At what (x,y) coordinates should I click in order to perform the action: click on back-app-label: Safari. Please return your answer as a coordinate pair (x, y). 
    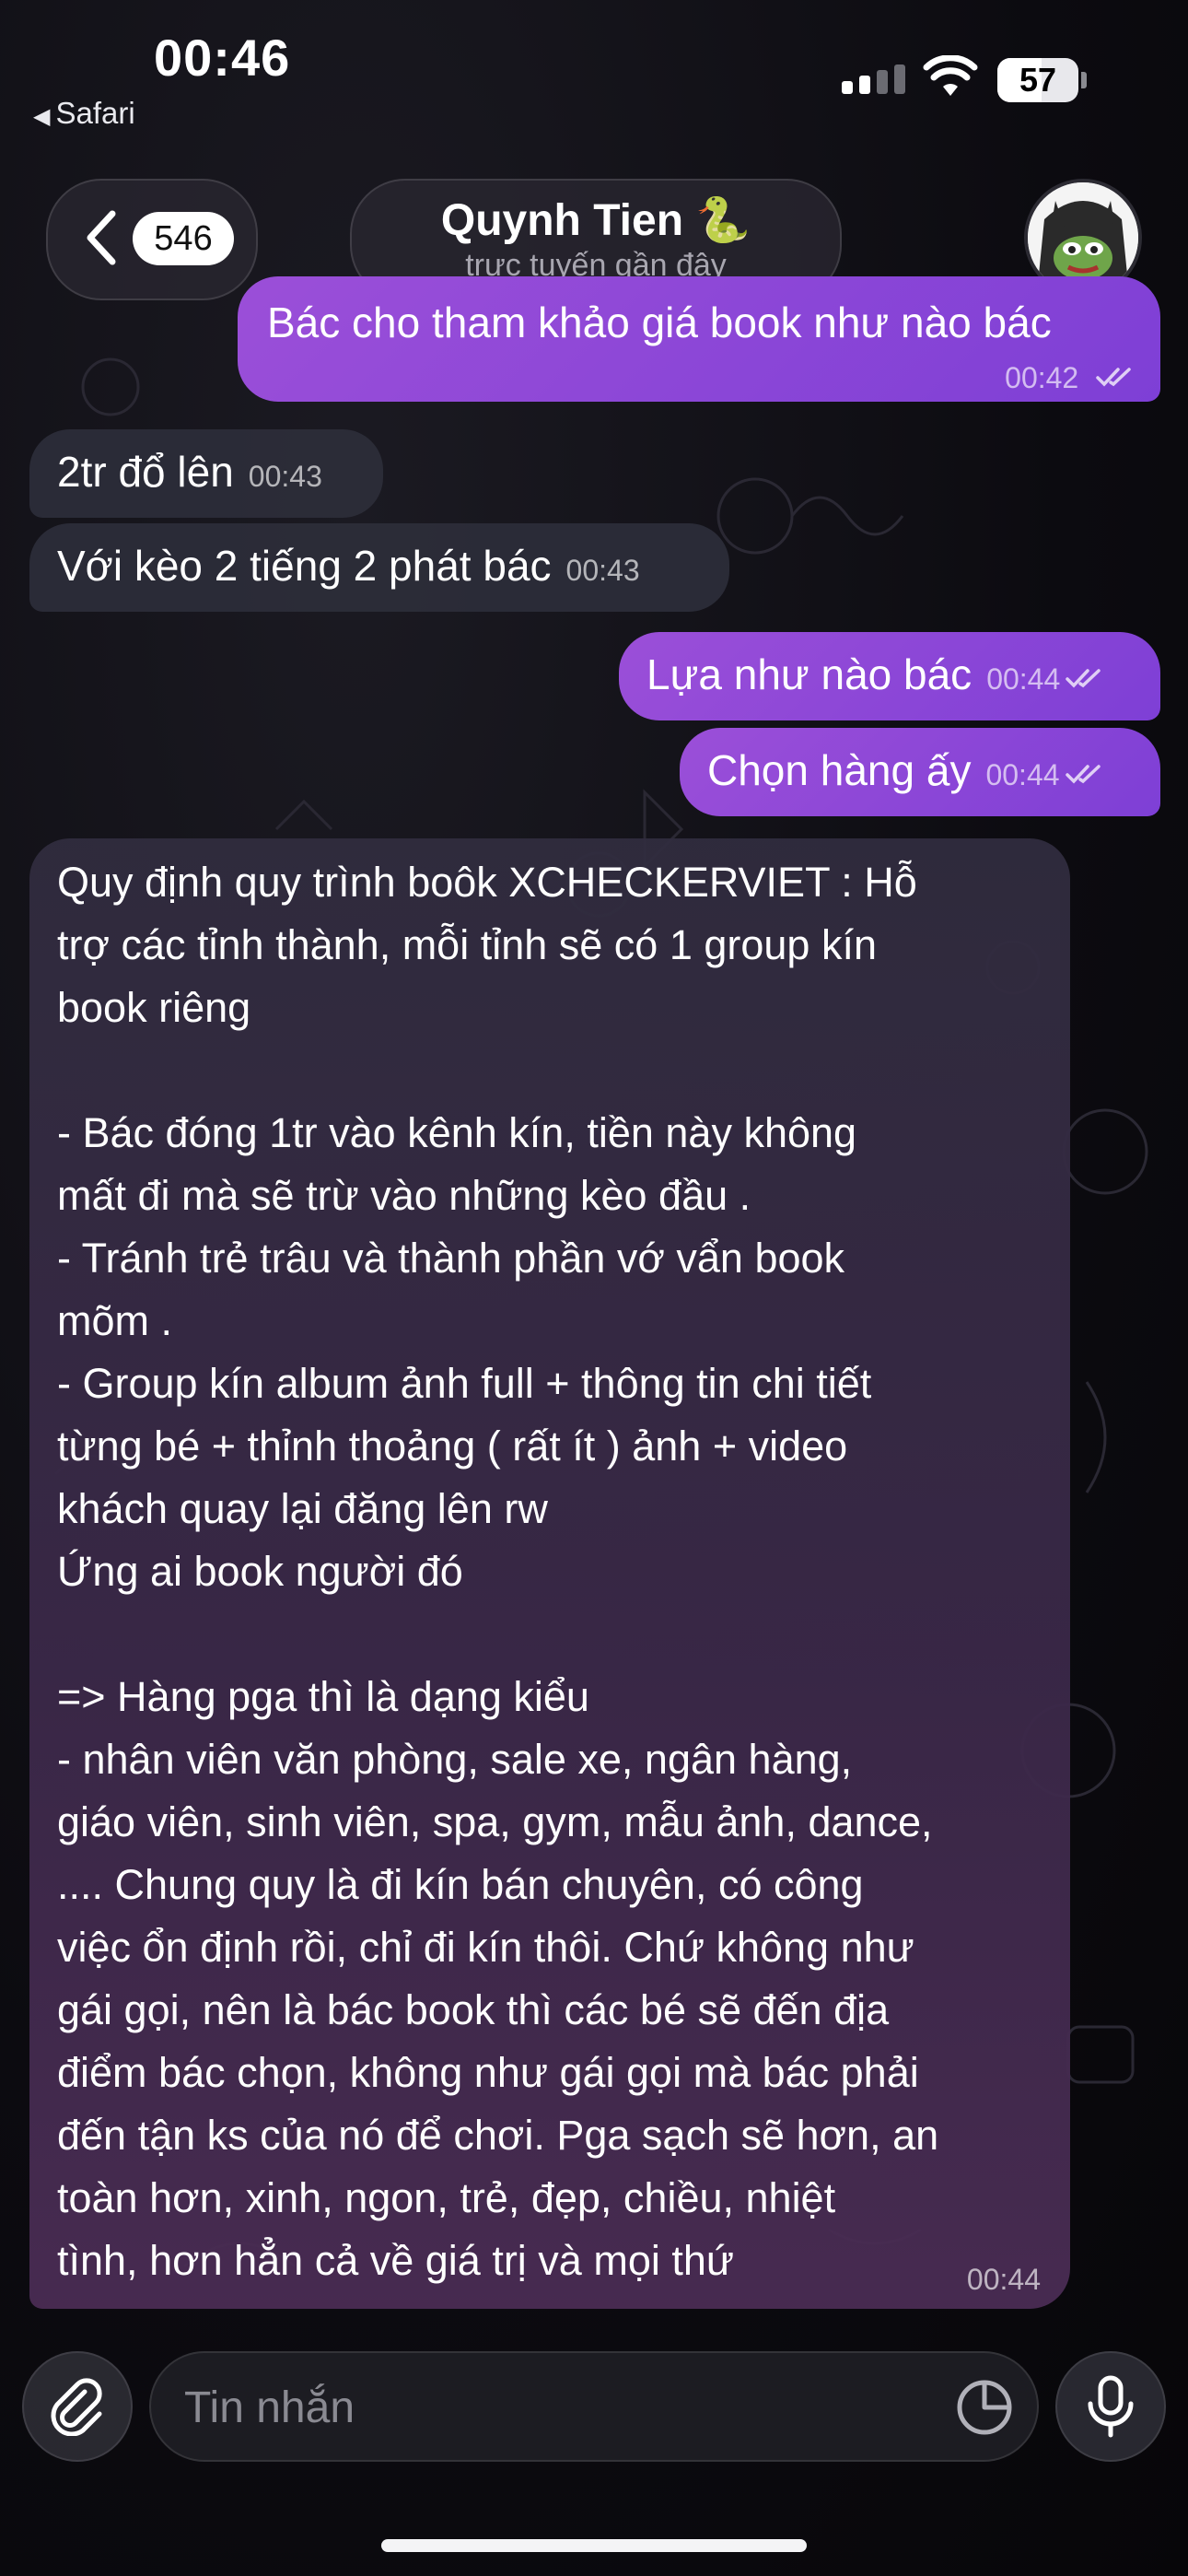
    Looking at the image, I should click on (95, 113).